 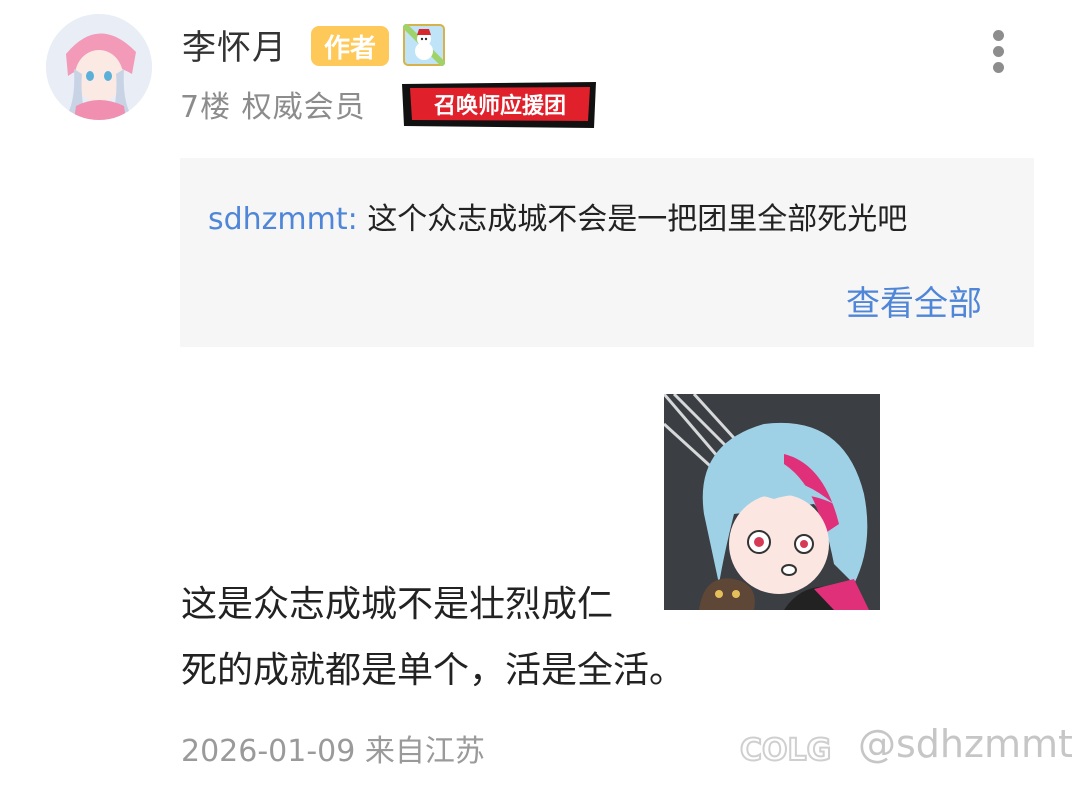 What do you see at coordinates (350, 46) in the screenshot?
I see `author-badge: 作者` at bounding box center [350, 46].